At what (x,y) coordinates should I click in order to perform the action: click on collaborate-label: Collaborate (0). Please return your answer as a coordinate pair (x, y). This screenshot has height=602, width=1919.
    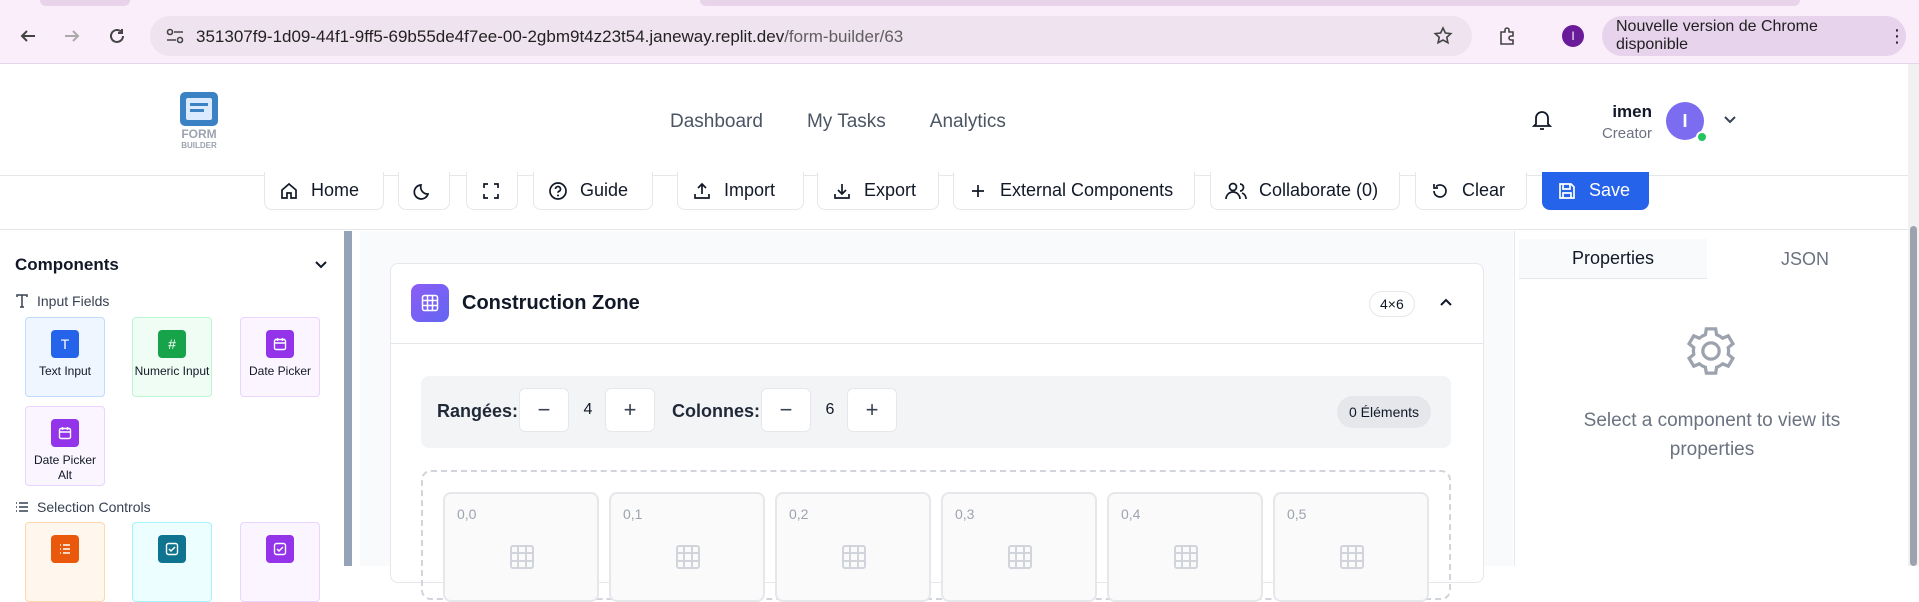
    Looking at the image, I should click on (1319, 190).